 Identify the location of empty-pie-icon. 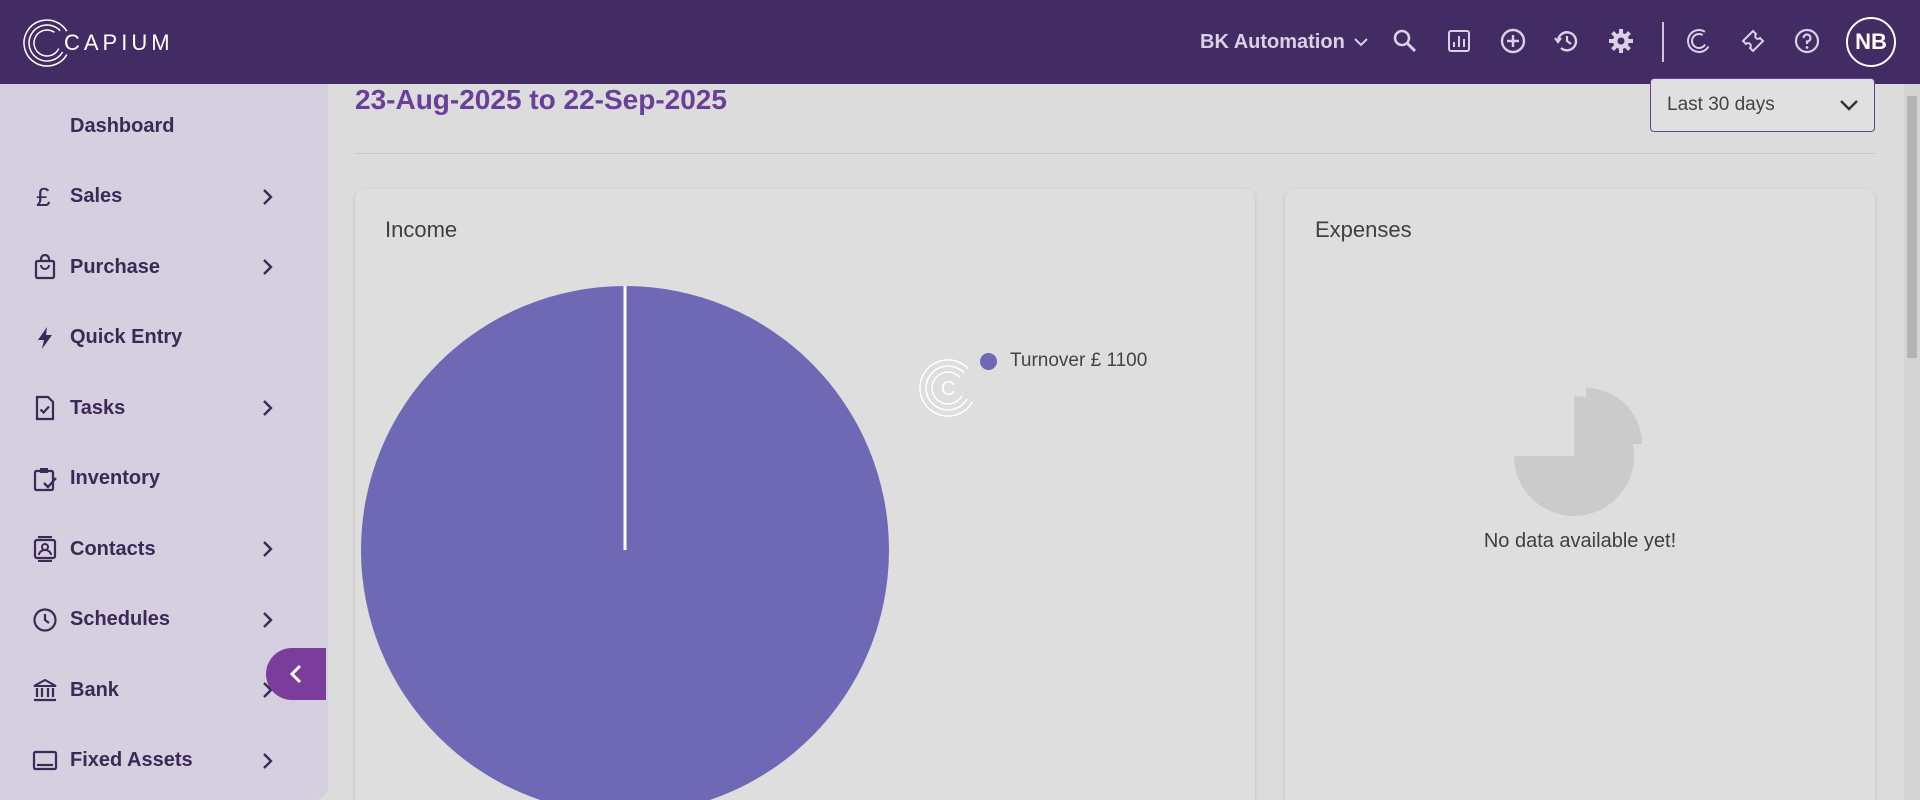
(1578, 452).